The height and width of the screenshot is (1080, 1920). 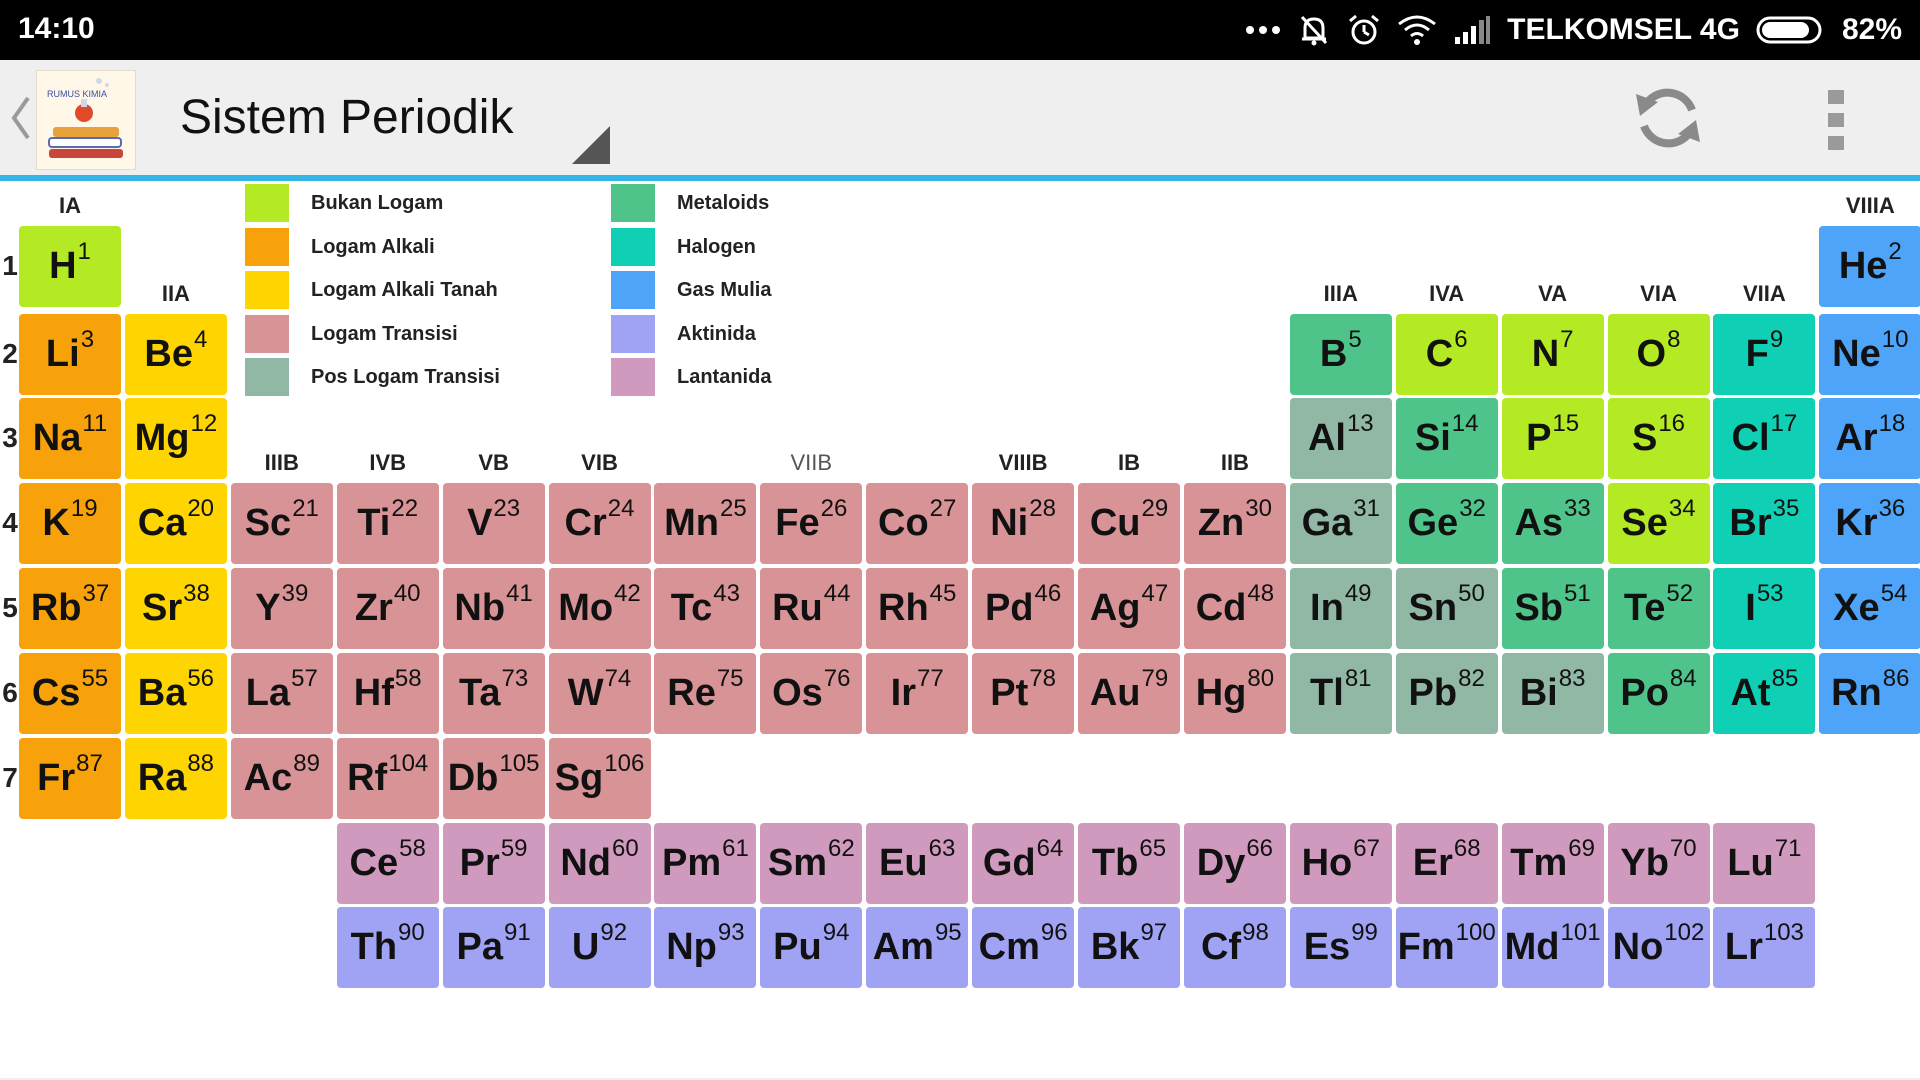 What do you see at coordinates (1446, 863) in the screenshot?
I see `element-er: Er 68` at bounding box center [1446, 863].